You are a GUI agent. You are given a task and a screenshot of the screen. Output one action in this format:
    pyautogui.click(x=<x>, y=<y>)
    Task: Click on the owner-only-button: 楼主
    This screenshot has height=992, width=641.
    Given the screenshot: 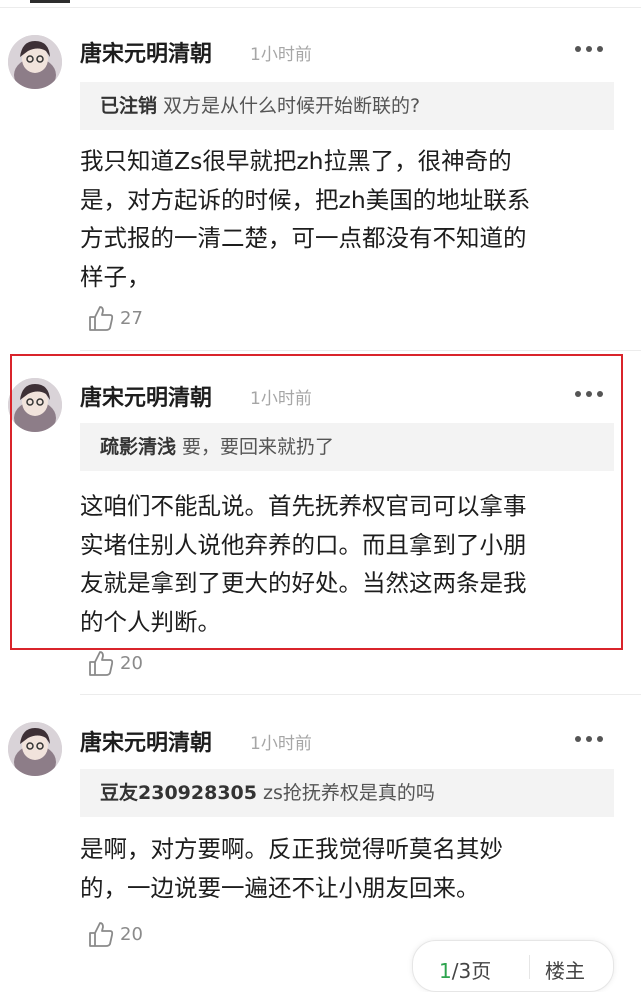 What is the action you would take?
    pyautogui.click(x=565, y=969)
    